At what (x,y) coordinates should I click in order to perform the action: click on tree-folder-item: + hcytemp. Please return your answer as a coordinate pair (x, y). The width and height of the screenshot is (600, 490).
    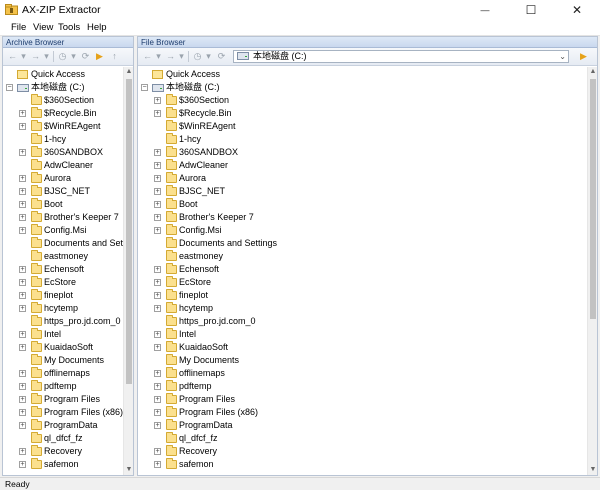
    Looking at the image, I should click on (362, 308).